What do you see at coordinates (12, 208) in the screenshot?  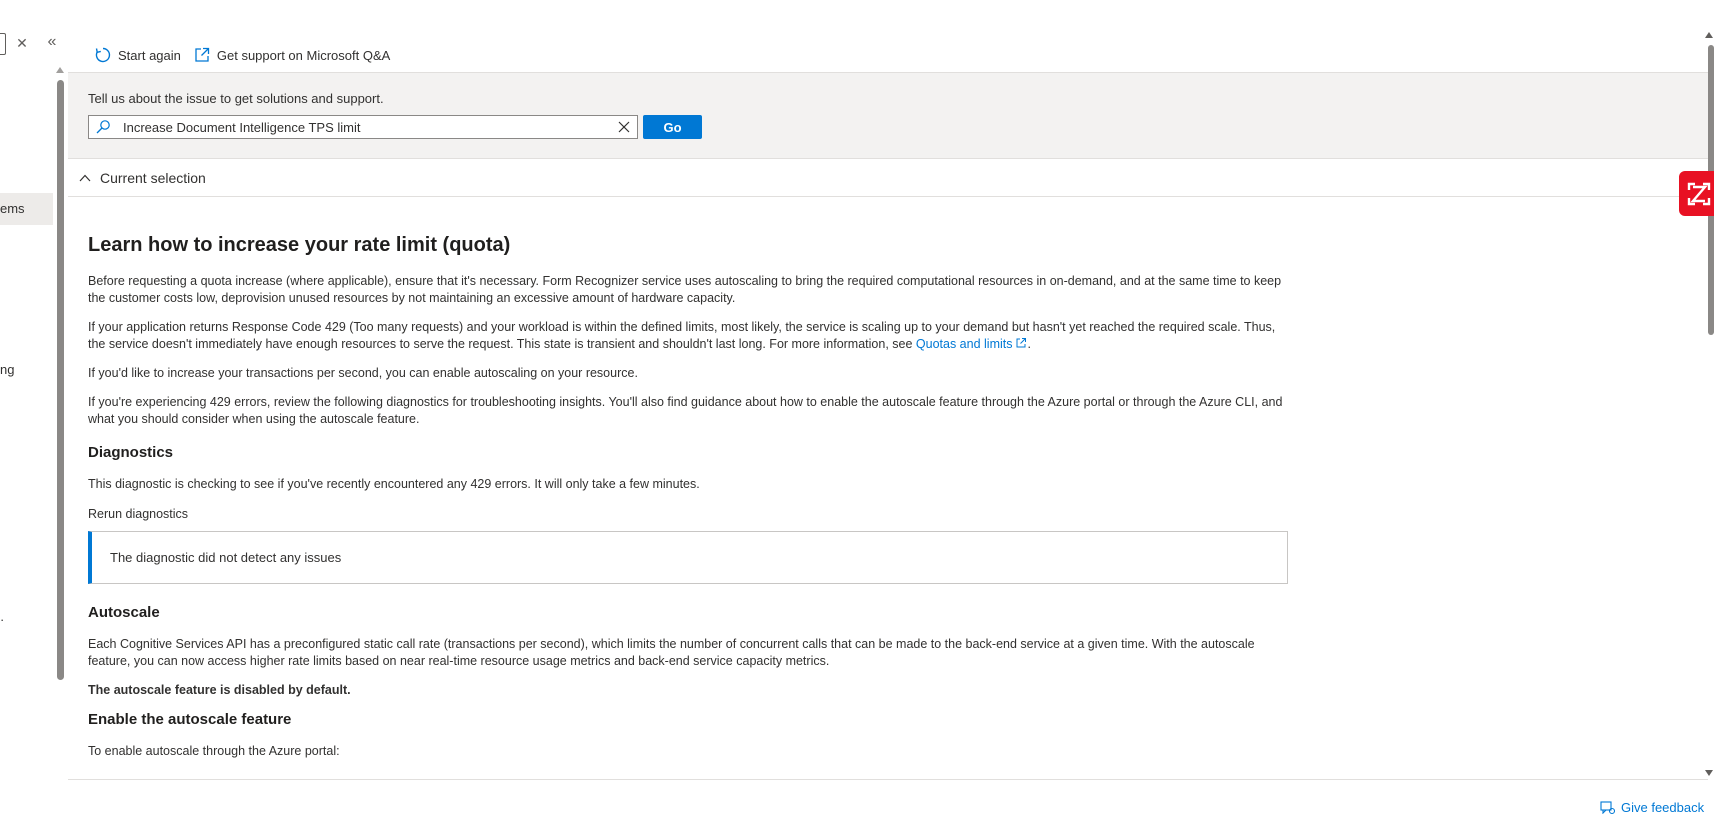 I see `left-nav-item-label: ems` at bounding box center [12, 208].